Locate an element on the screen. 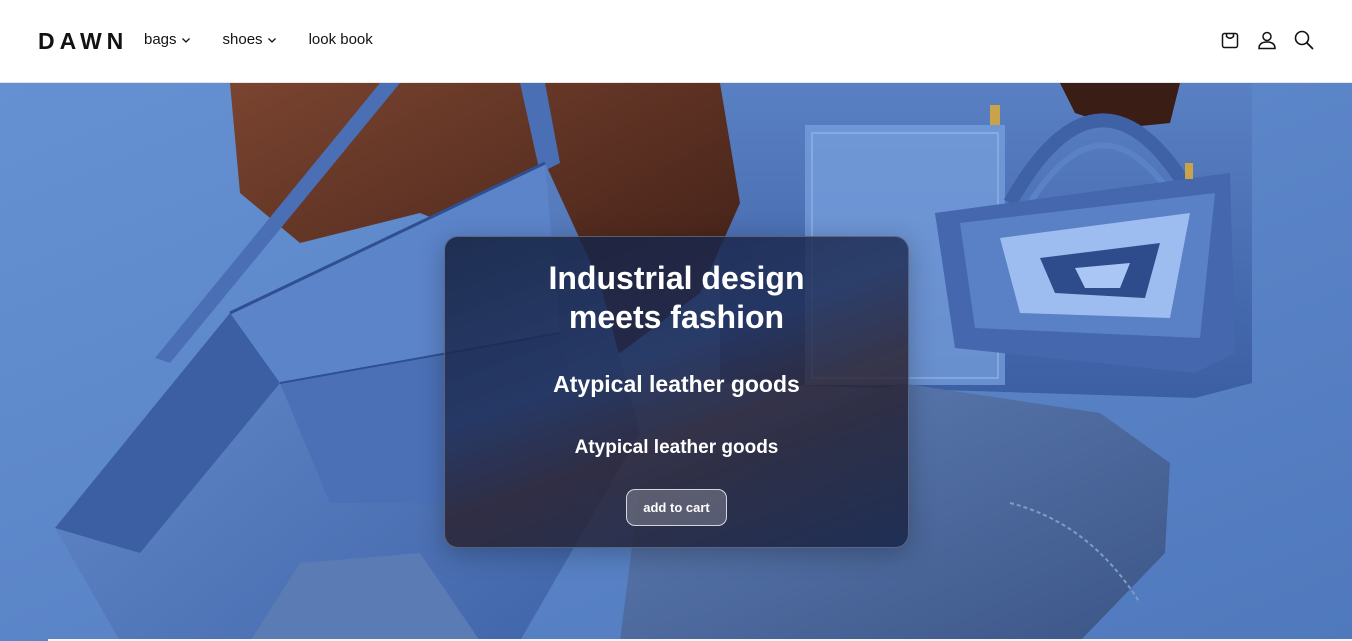 This screenshot has height=641, width=1352. add-to-cart-button: add to cart is located at coordinates (676, 507).